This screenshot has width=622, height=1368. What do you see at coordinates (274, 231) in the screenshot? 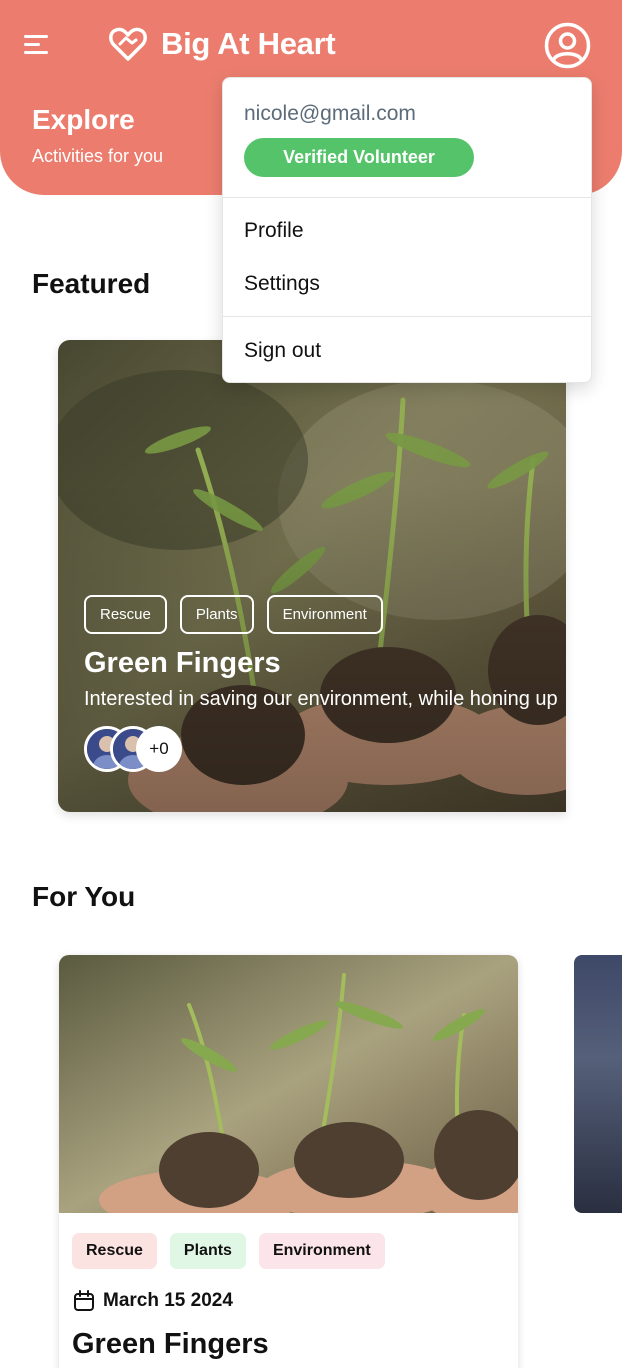
I see `menu-item-profile: Profile` at bounding box center [274, 231].